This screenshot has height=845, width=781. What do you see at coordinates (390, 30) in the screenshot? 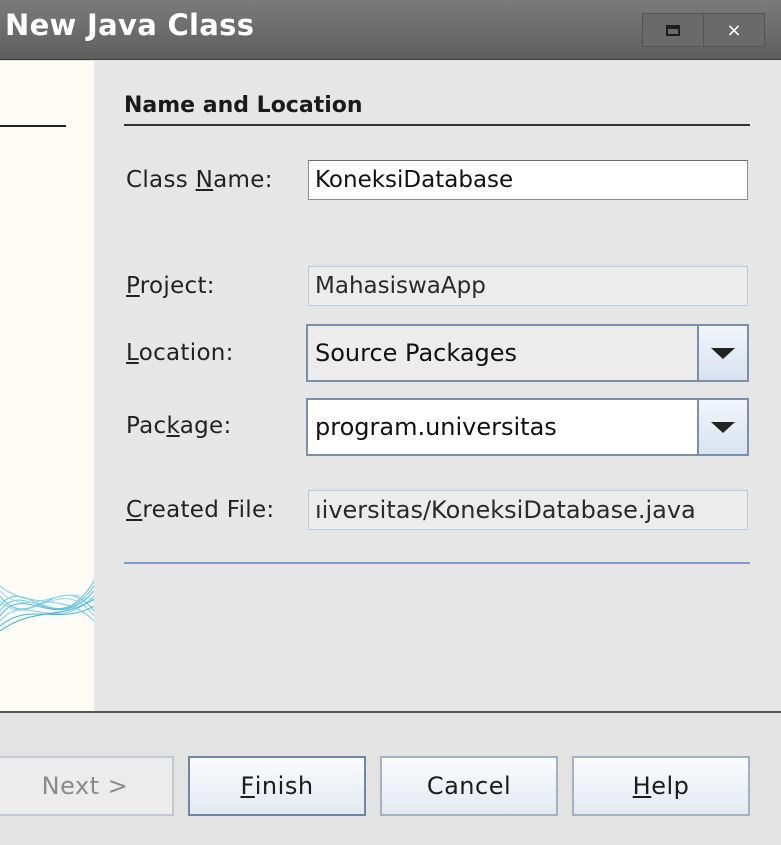
I see `title-bar: New Java Class ×` at bounding box center [390, 30].